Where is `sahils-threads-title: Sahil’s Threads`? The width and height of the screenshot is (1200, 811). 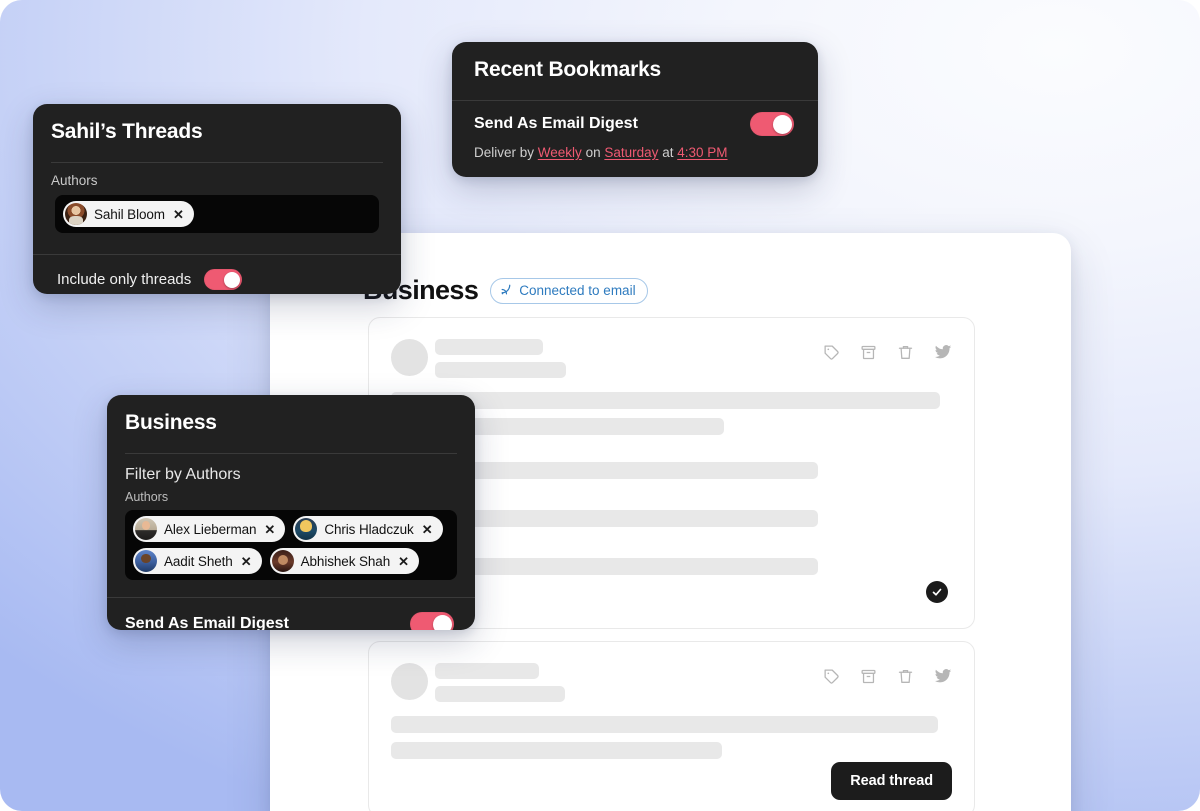
sahils-threads-title: Sahil’s Threads is located at coordinates (127, 131).